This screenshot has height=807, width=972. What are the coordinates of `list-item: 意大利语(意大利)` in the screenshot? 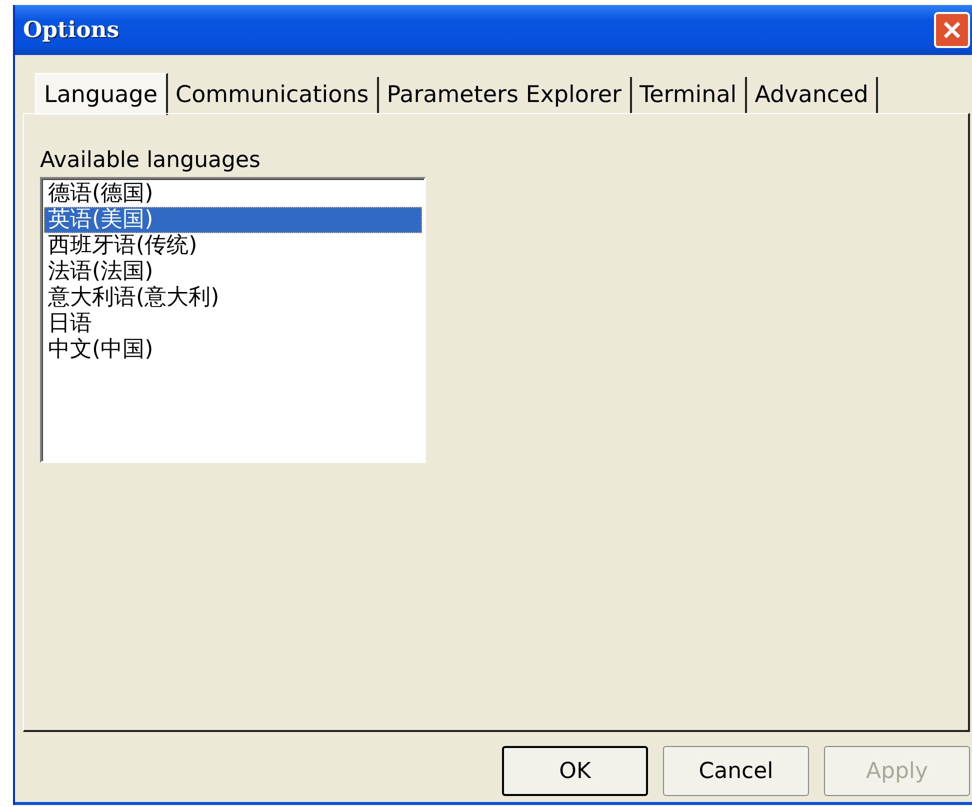 It's located at (233, 298).